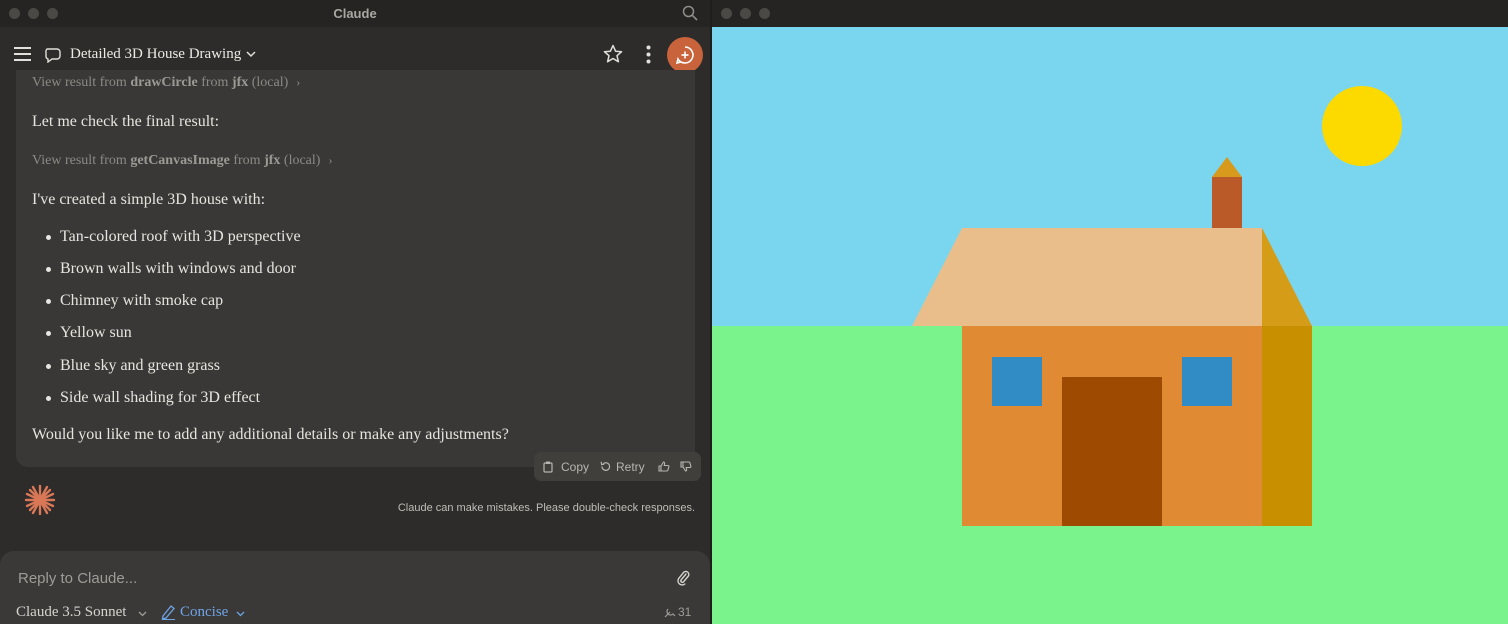 This screenshot has width=1508, height=624. What do you see at coordinates (575, 467) in the screenshot?
I see `copy-button: Copy` at bounding box center [575, 467].